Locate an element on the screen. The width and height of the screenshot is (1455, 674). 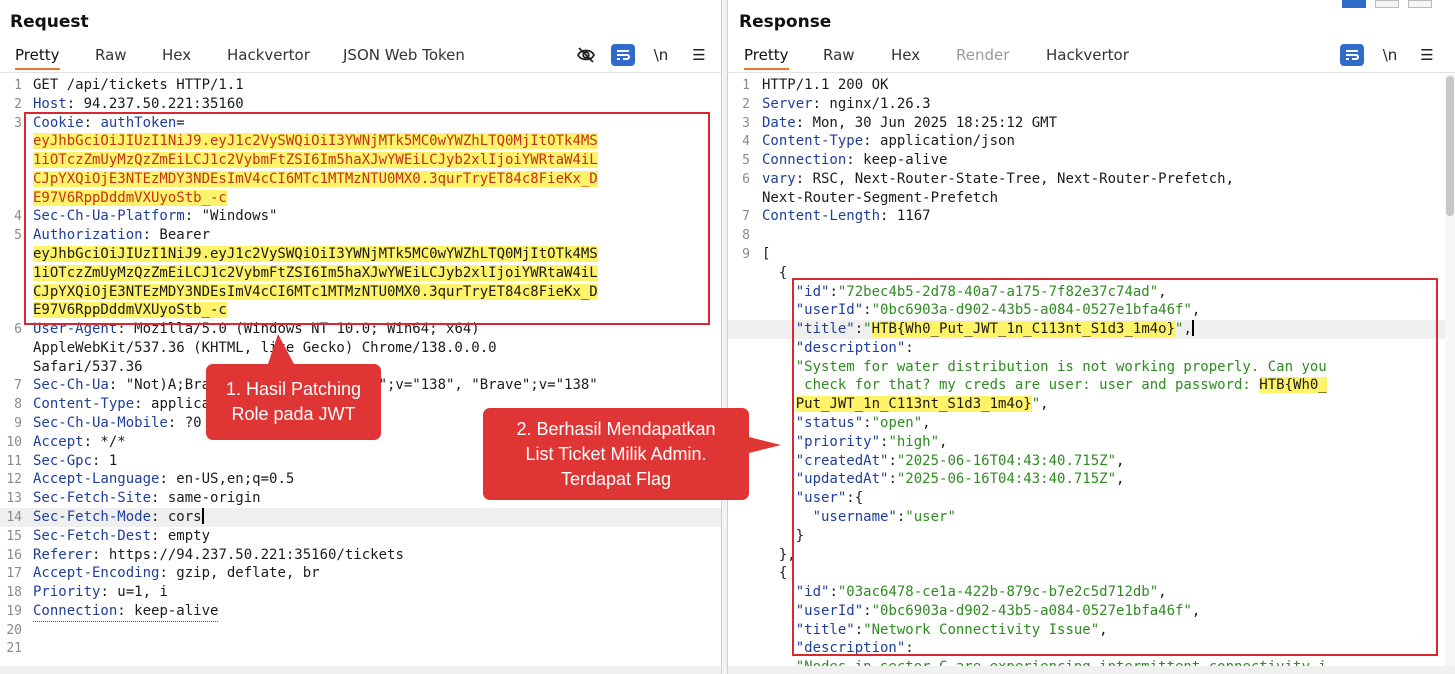
tab-request-hex: Hex is located at coordinates (176, 58).